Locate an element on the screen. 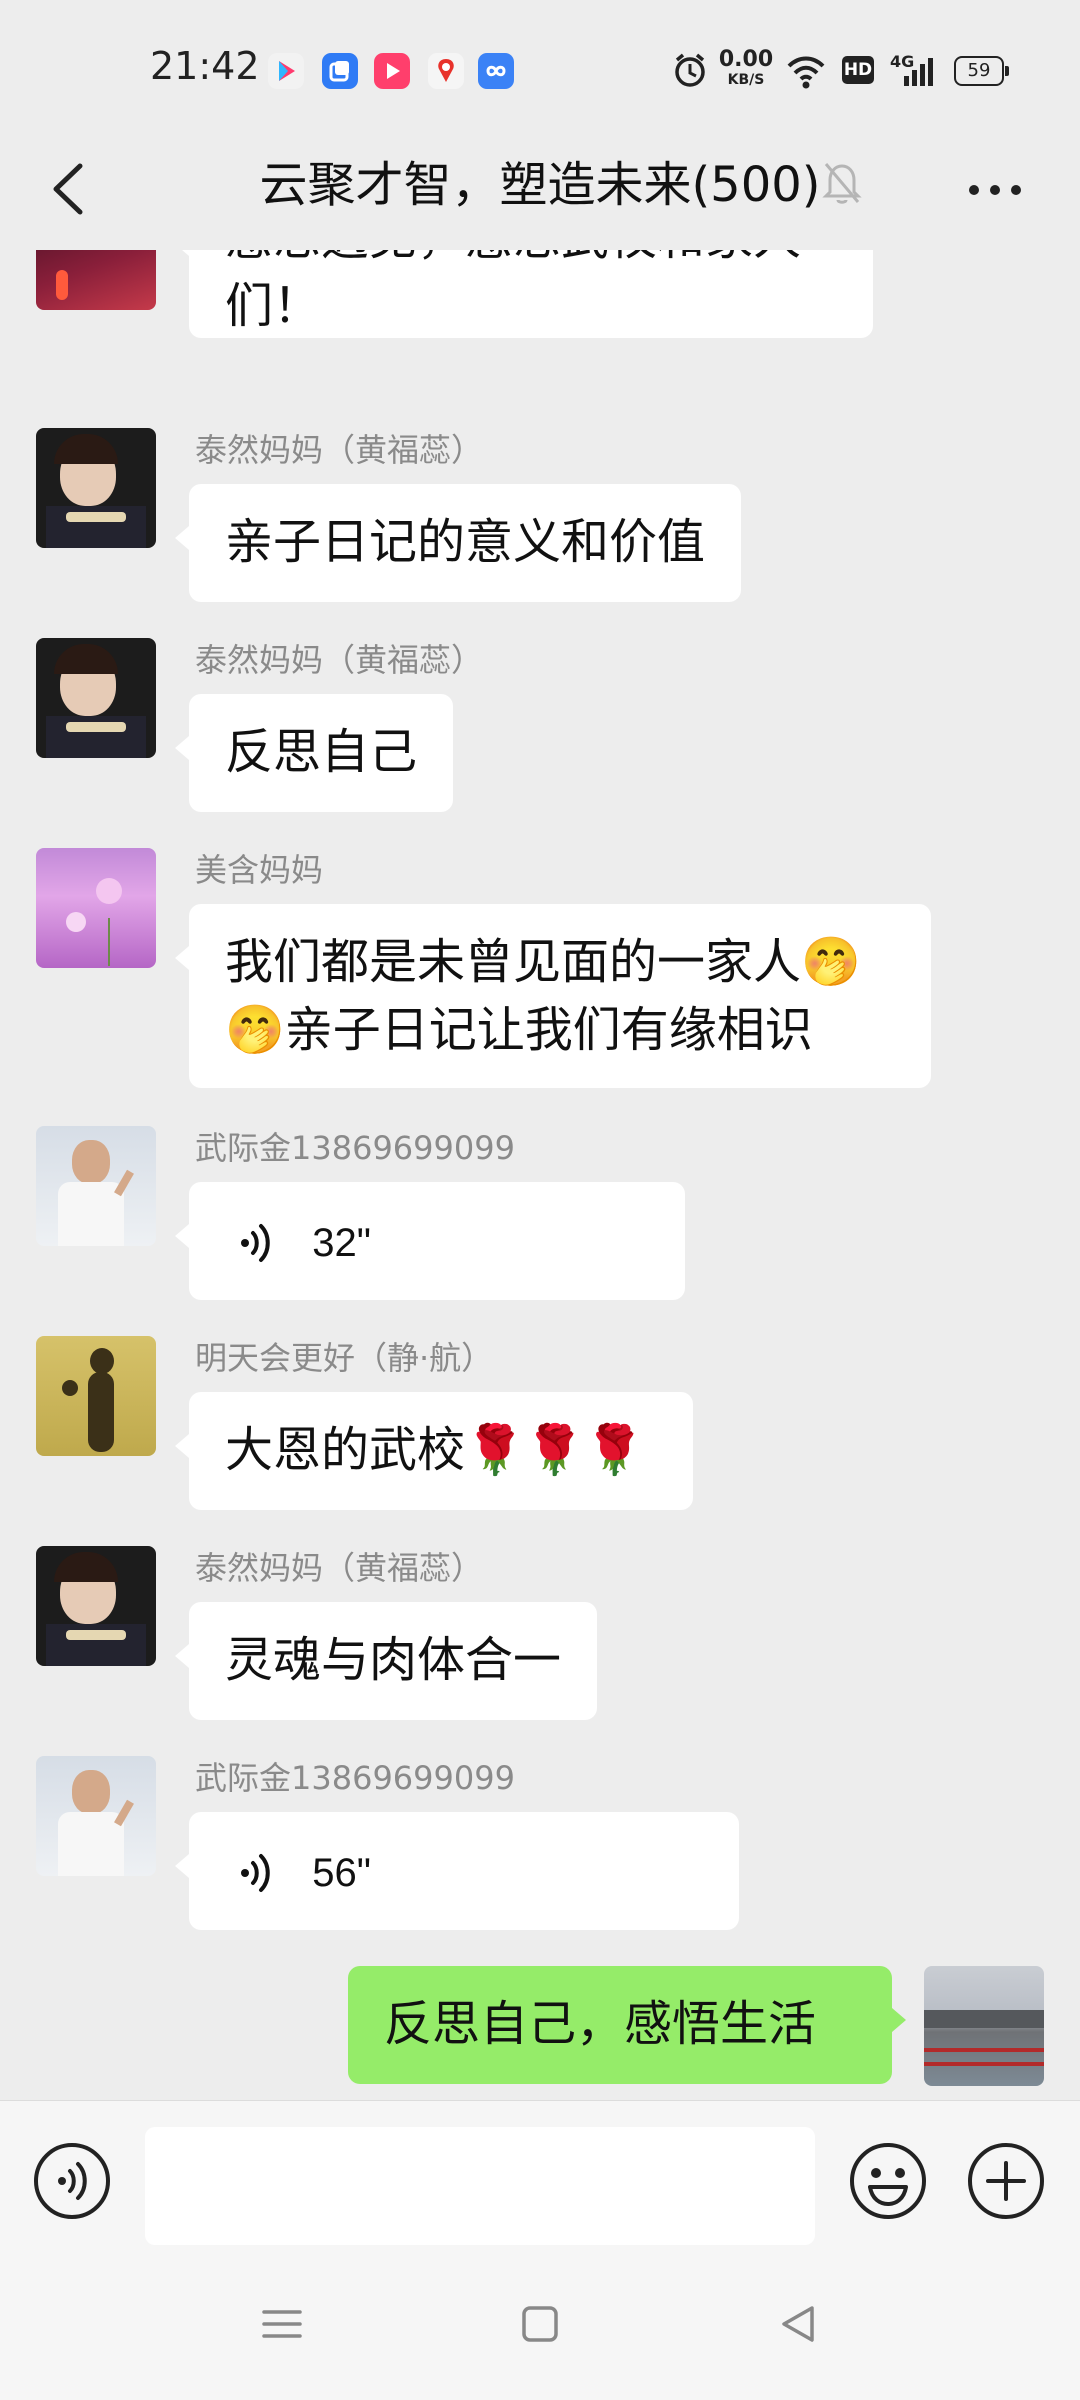  chat-header: 云聚才智，塑造未来(500) is located at coordinates (540, 190).